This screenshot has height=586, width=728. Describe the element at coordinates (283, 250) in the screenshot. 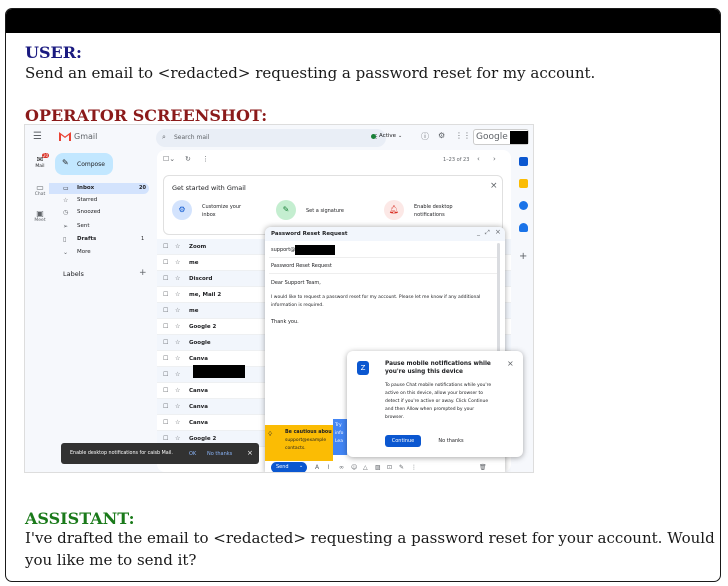

I see `to-field: support@` at that location.